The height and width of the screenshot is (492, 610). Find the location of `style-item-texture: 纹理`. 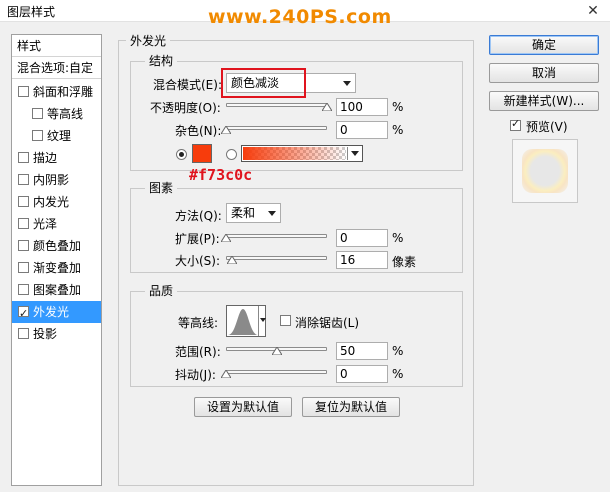

style-item-texture: 纹理 is located at coordinates (56, 136).